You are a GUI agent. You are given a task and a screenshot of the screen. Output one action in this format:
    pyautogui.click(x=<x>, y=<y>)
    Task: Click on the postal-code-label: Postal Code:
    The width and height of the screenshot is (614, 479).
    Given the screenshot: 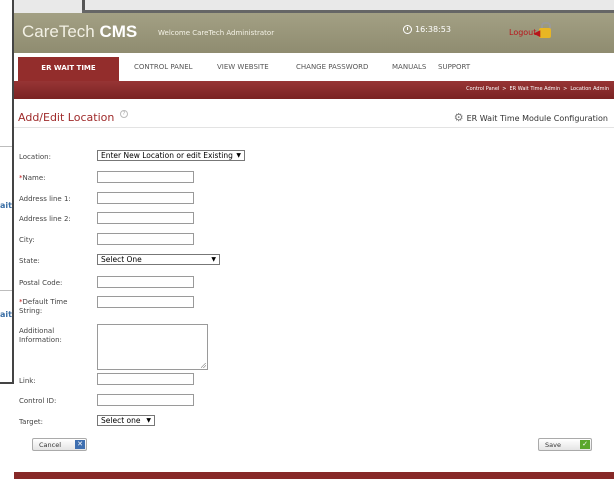 What is the action you would take?
    pyautogui.click(x=41, y=283)
    